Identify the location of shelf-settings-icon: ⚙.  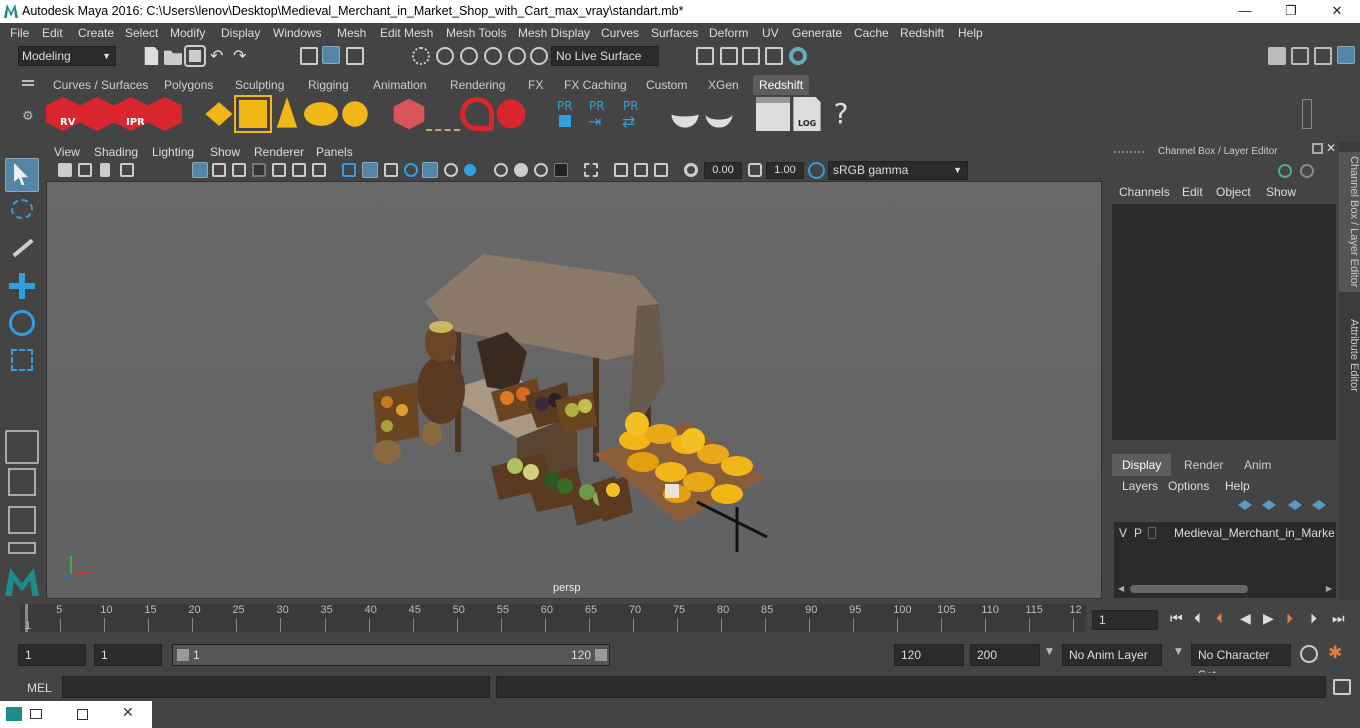
(28, 116).